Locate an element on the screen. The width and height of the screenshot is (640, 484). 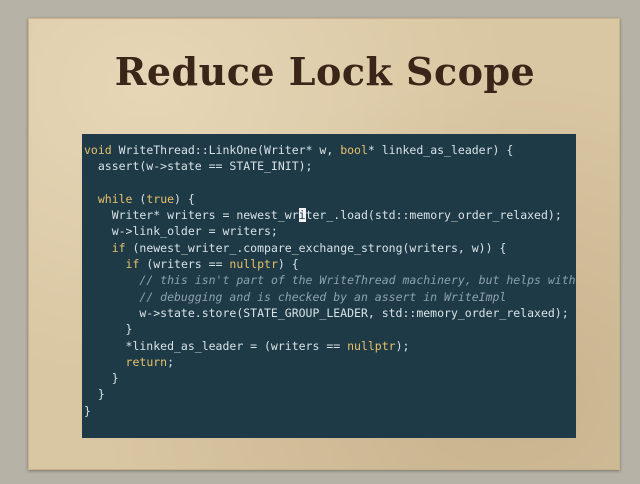
slide-title: Reduce Lock Scope is located at coordinates (325, 71).